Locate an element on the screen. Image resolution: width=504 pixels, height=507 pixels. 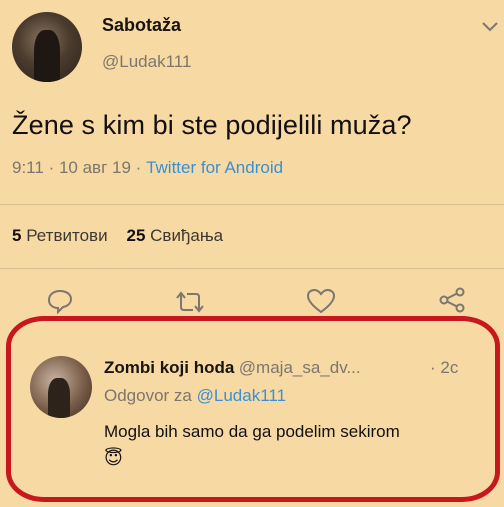
retweets-stat: 5 Ретвитови is located at coordinates (62, 235).